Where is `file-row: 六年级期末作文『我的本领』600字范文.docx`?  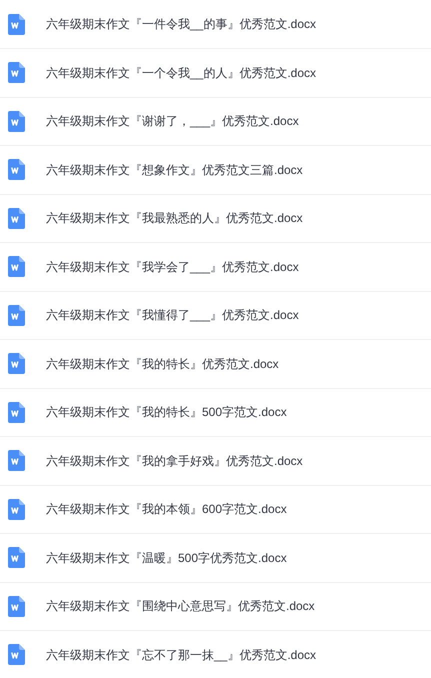 file-row: 六年级期末作文『我的本领』600字范文.docx is located at coordinates (215, 510).